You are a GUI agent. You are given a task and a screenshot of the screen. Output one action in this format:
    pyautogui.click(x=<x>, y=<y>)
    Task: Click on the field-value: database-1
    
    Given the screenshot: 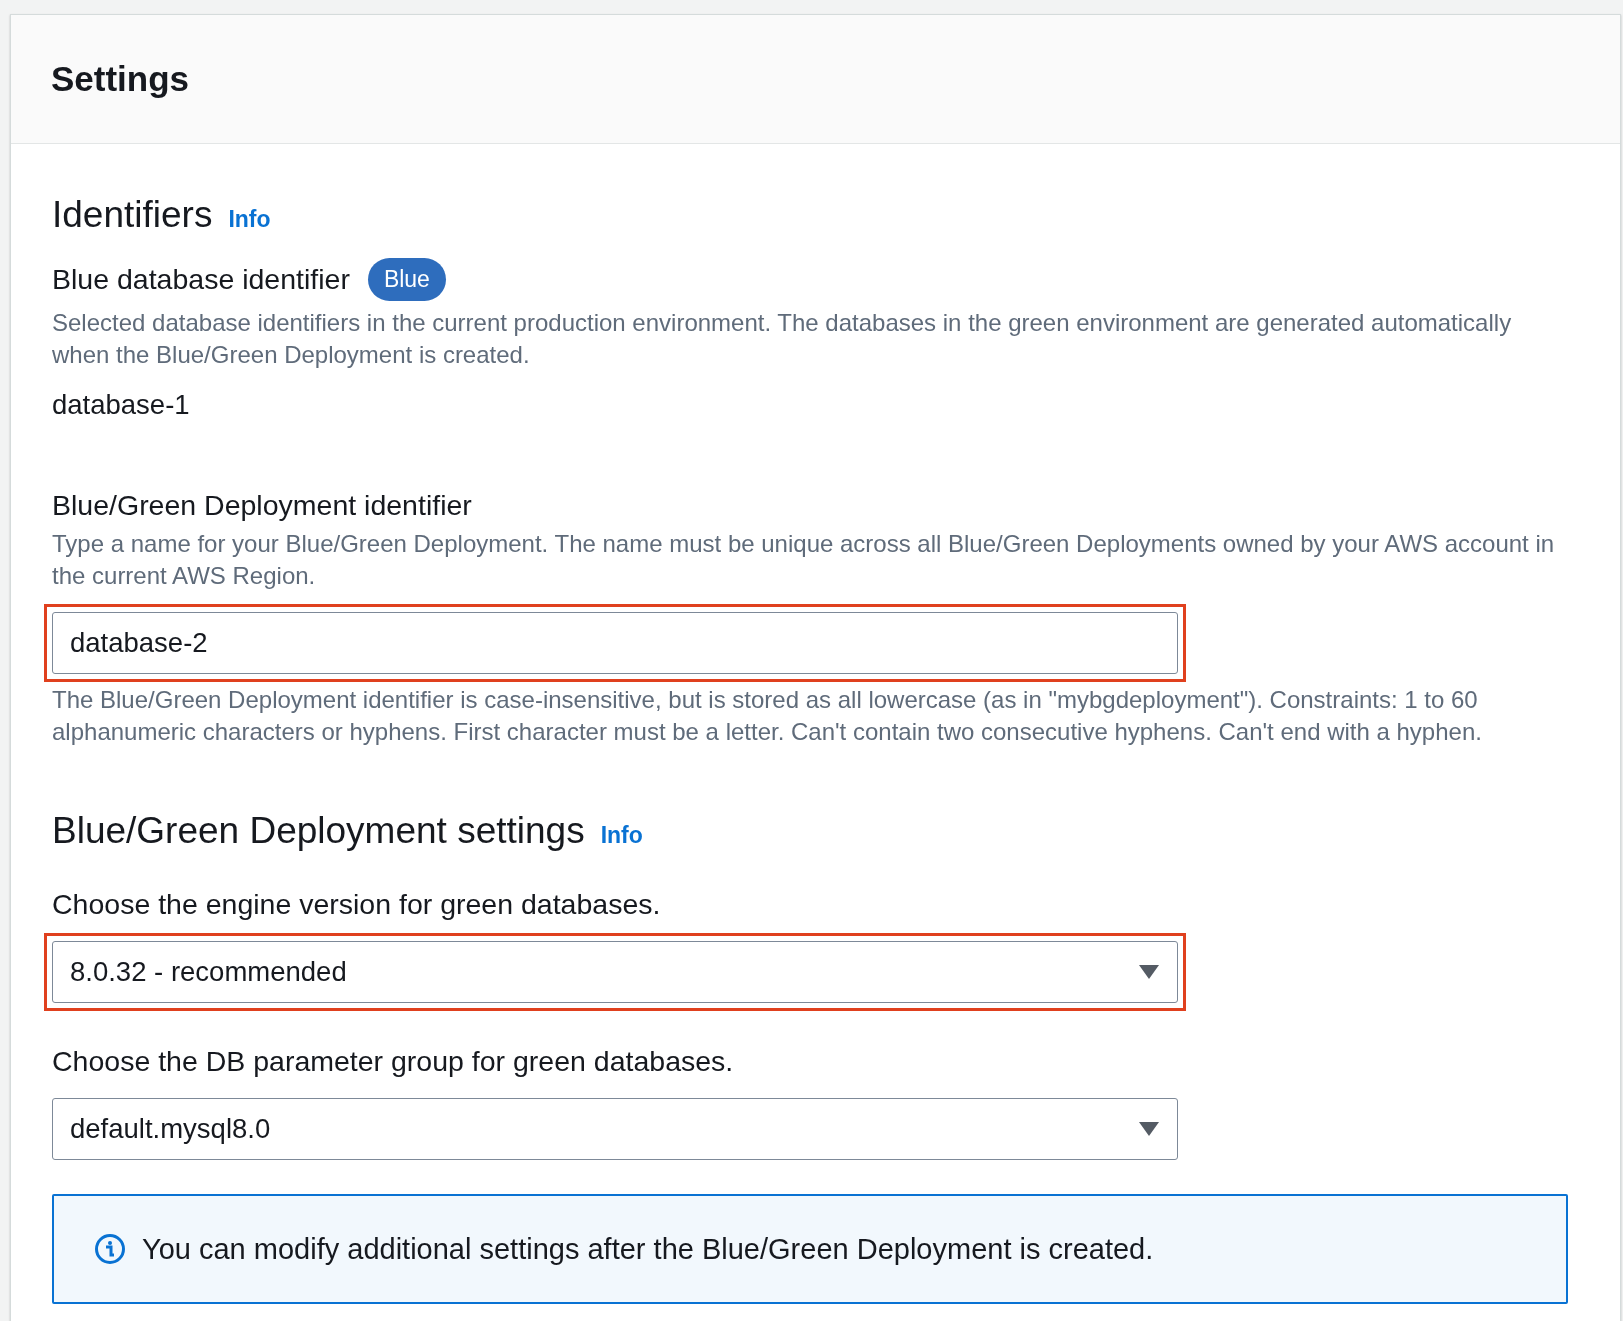 What is the action you would take?
    pyautogui.click(x=121, y=405)
    